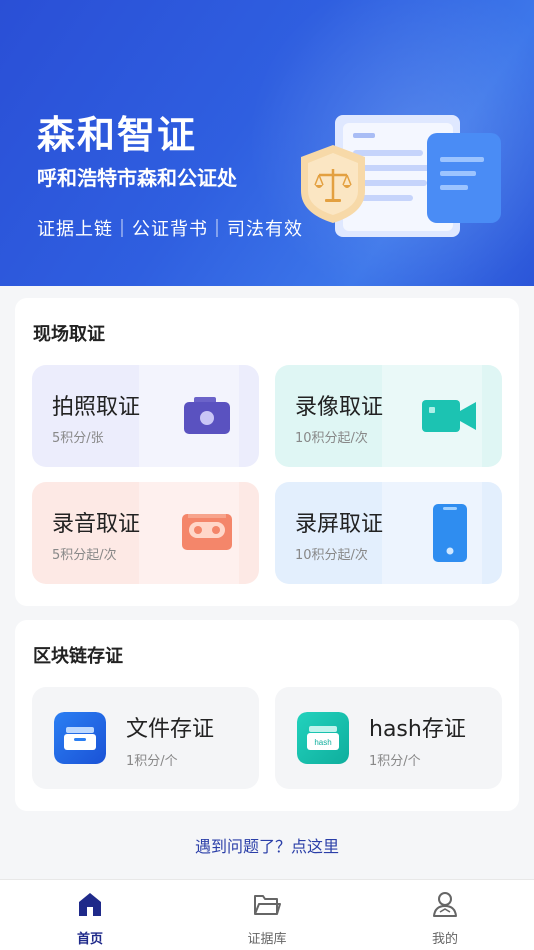  I want to click on tab-evidence-library-label: 证据库, so click(267, 939).